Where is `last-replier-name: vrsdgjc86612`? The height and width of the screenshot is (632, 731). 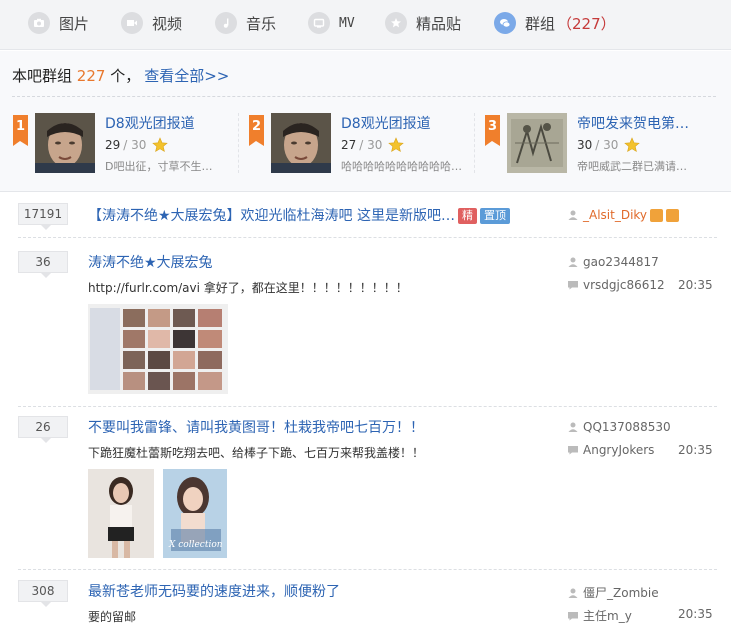 last-replier-name: vrsdgjc86612 is located at coordinates (624, 285).